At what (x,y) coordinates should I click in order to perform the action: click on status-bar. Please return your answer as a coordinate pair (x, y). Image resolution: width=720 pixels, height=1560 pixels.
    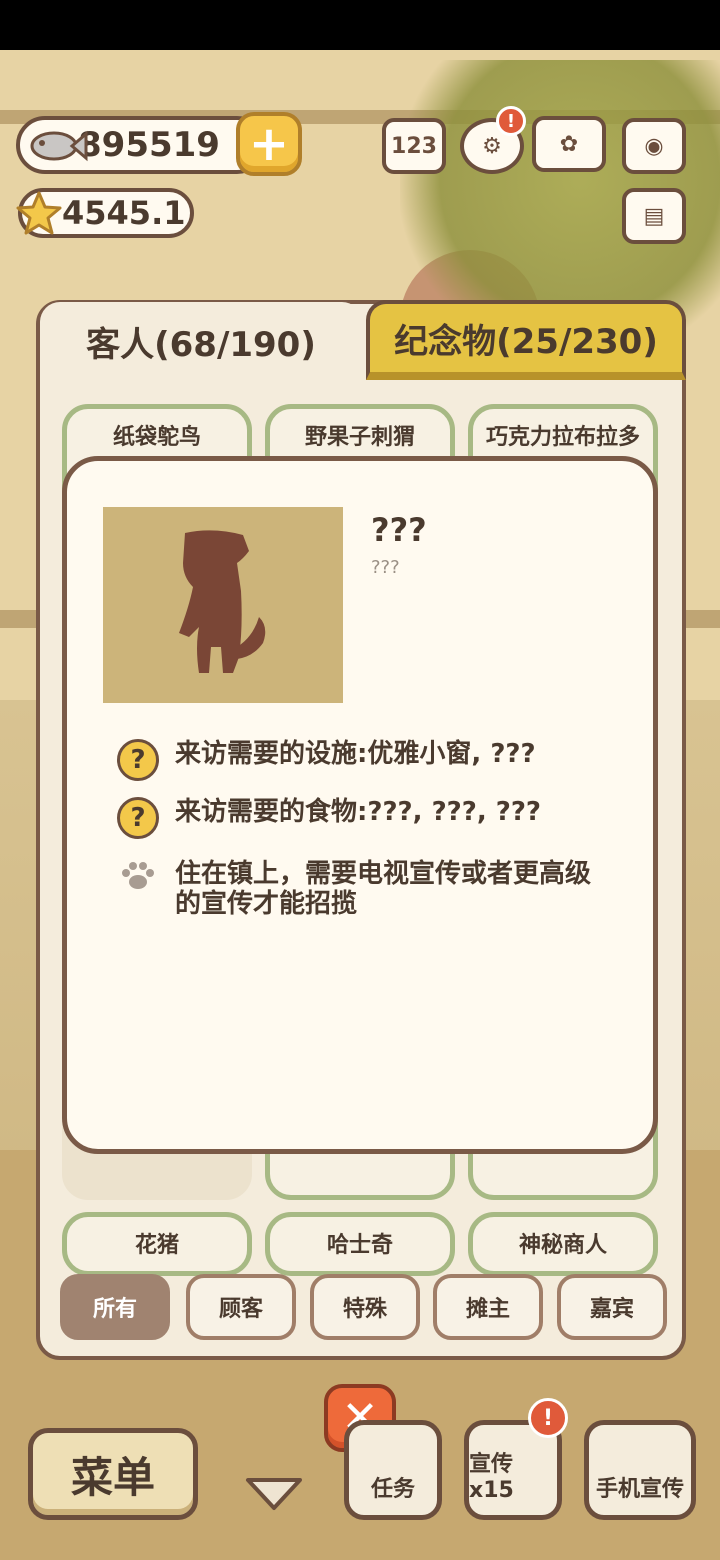
    Looking at the image, I should click on (360, 25).